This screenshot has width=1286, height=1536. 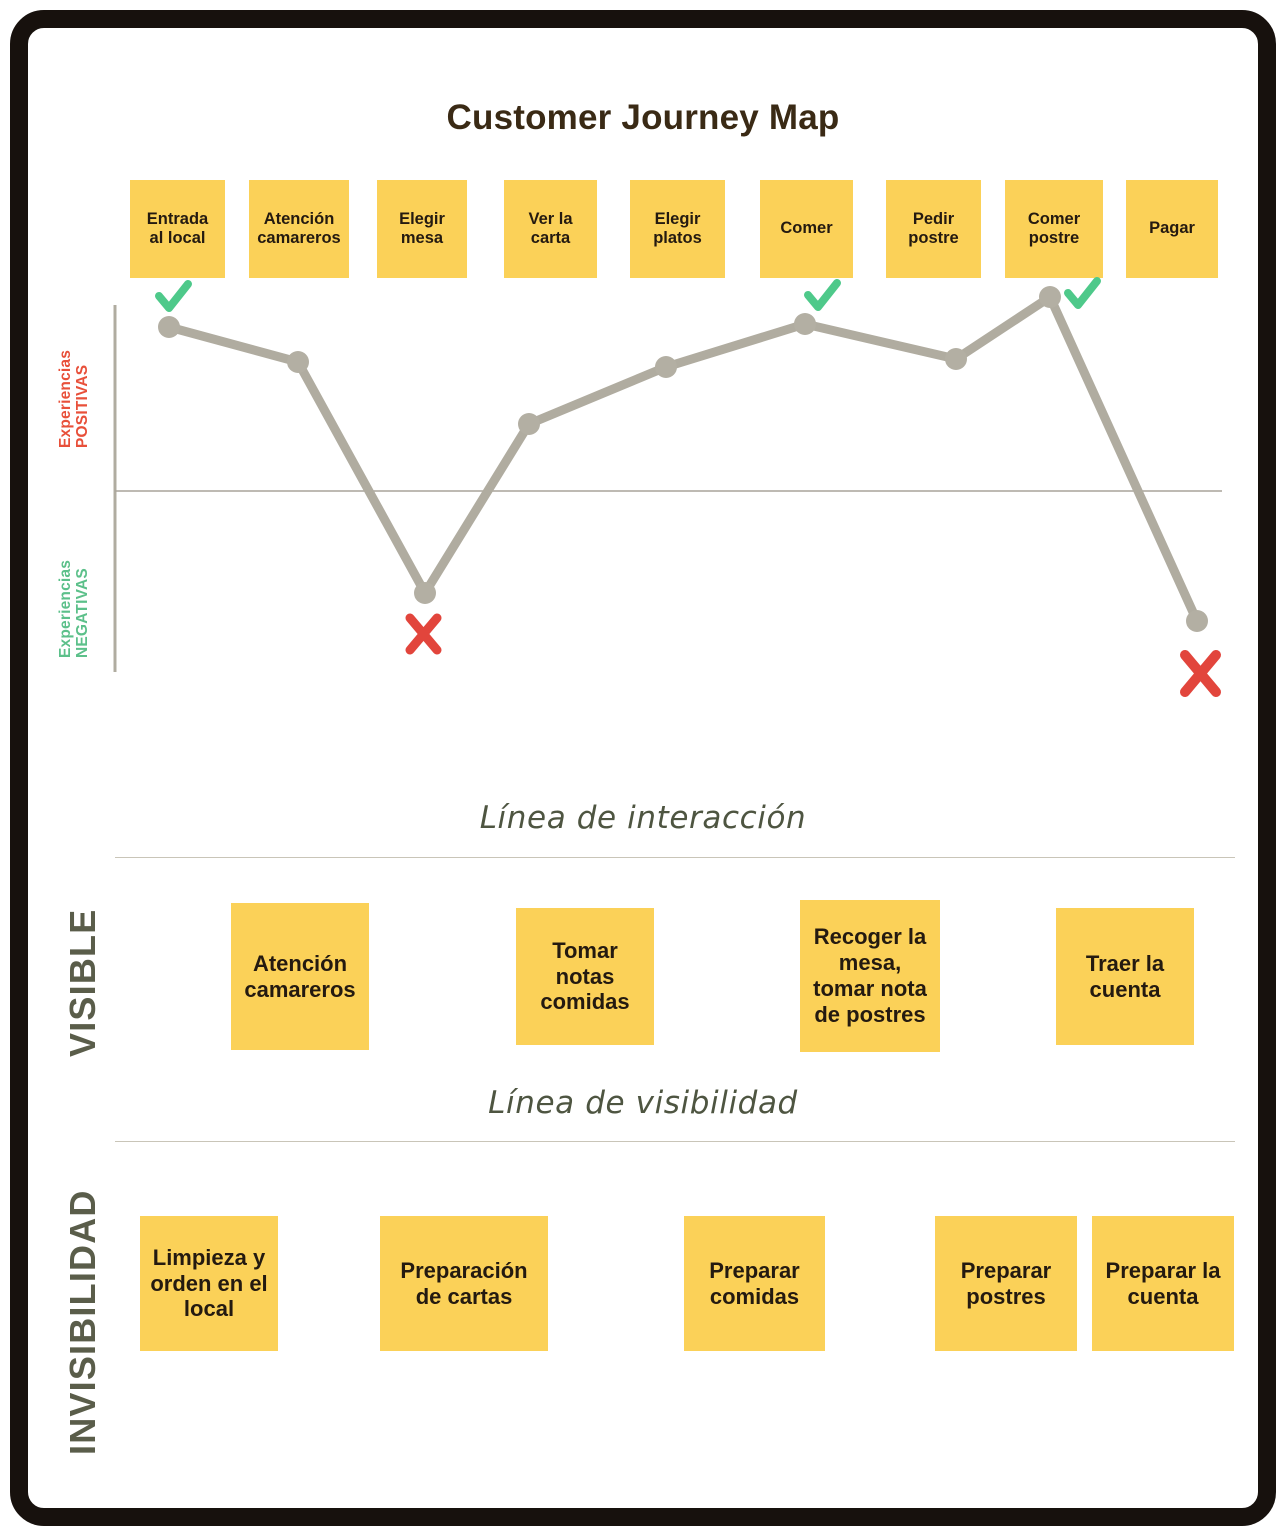 What do you see at coordinates (1163, 1283) in the screenshot?
I see `invisible-note: Preparar la cuenta` at bounding box center [1163, 1283].